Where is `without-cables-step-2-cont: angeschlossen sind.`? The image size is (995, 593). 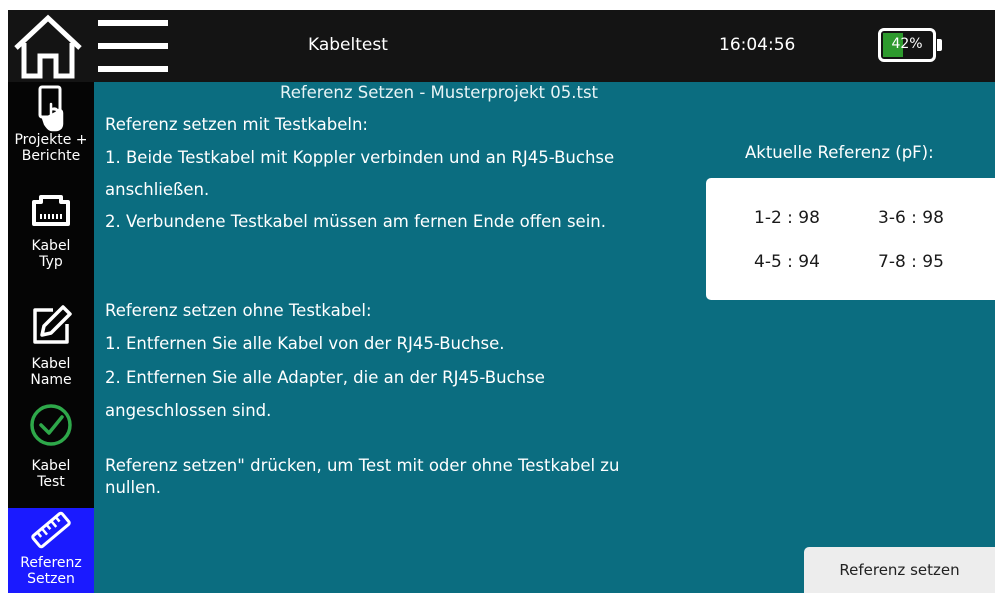
without-cables-step-2-cont: angeschlossen sind. is located at coordinates (188, 410).